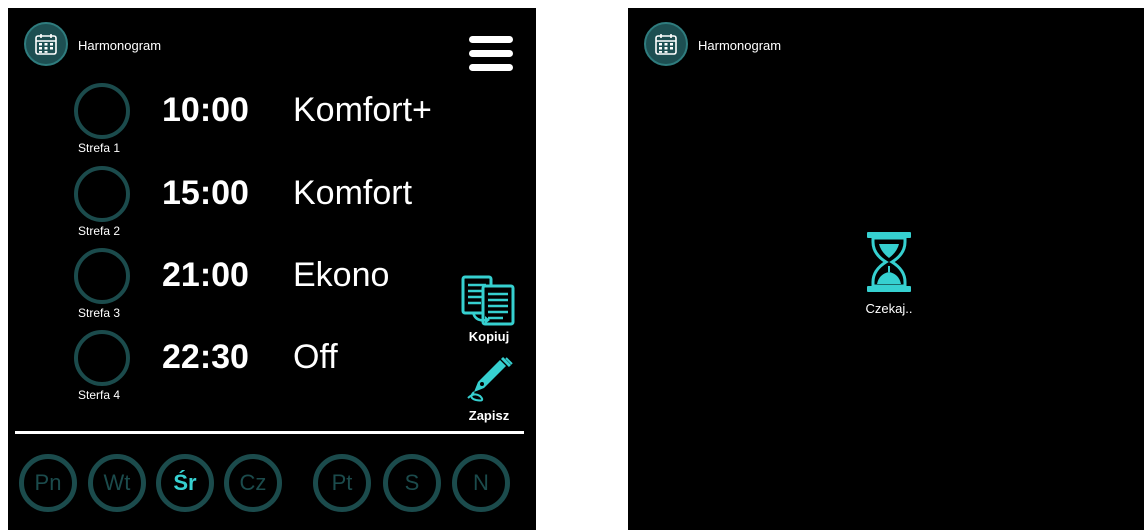  Describe the element at coordinates (352, 193) in the screenshot. I see `zone-mode: Komfort` at that location.